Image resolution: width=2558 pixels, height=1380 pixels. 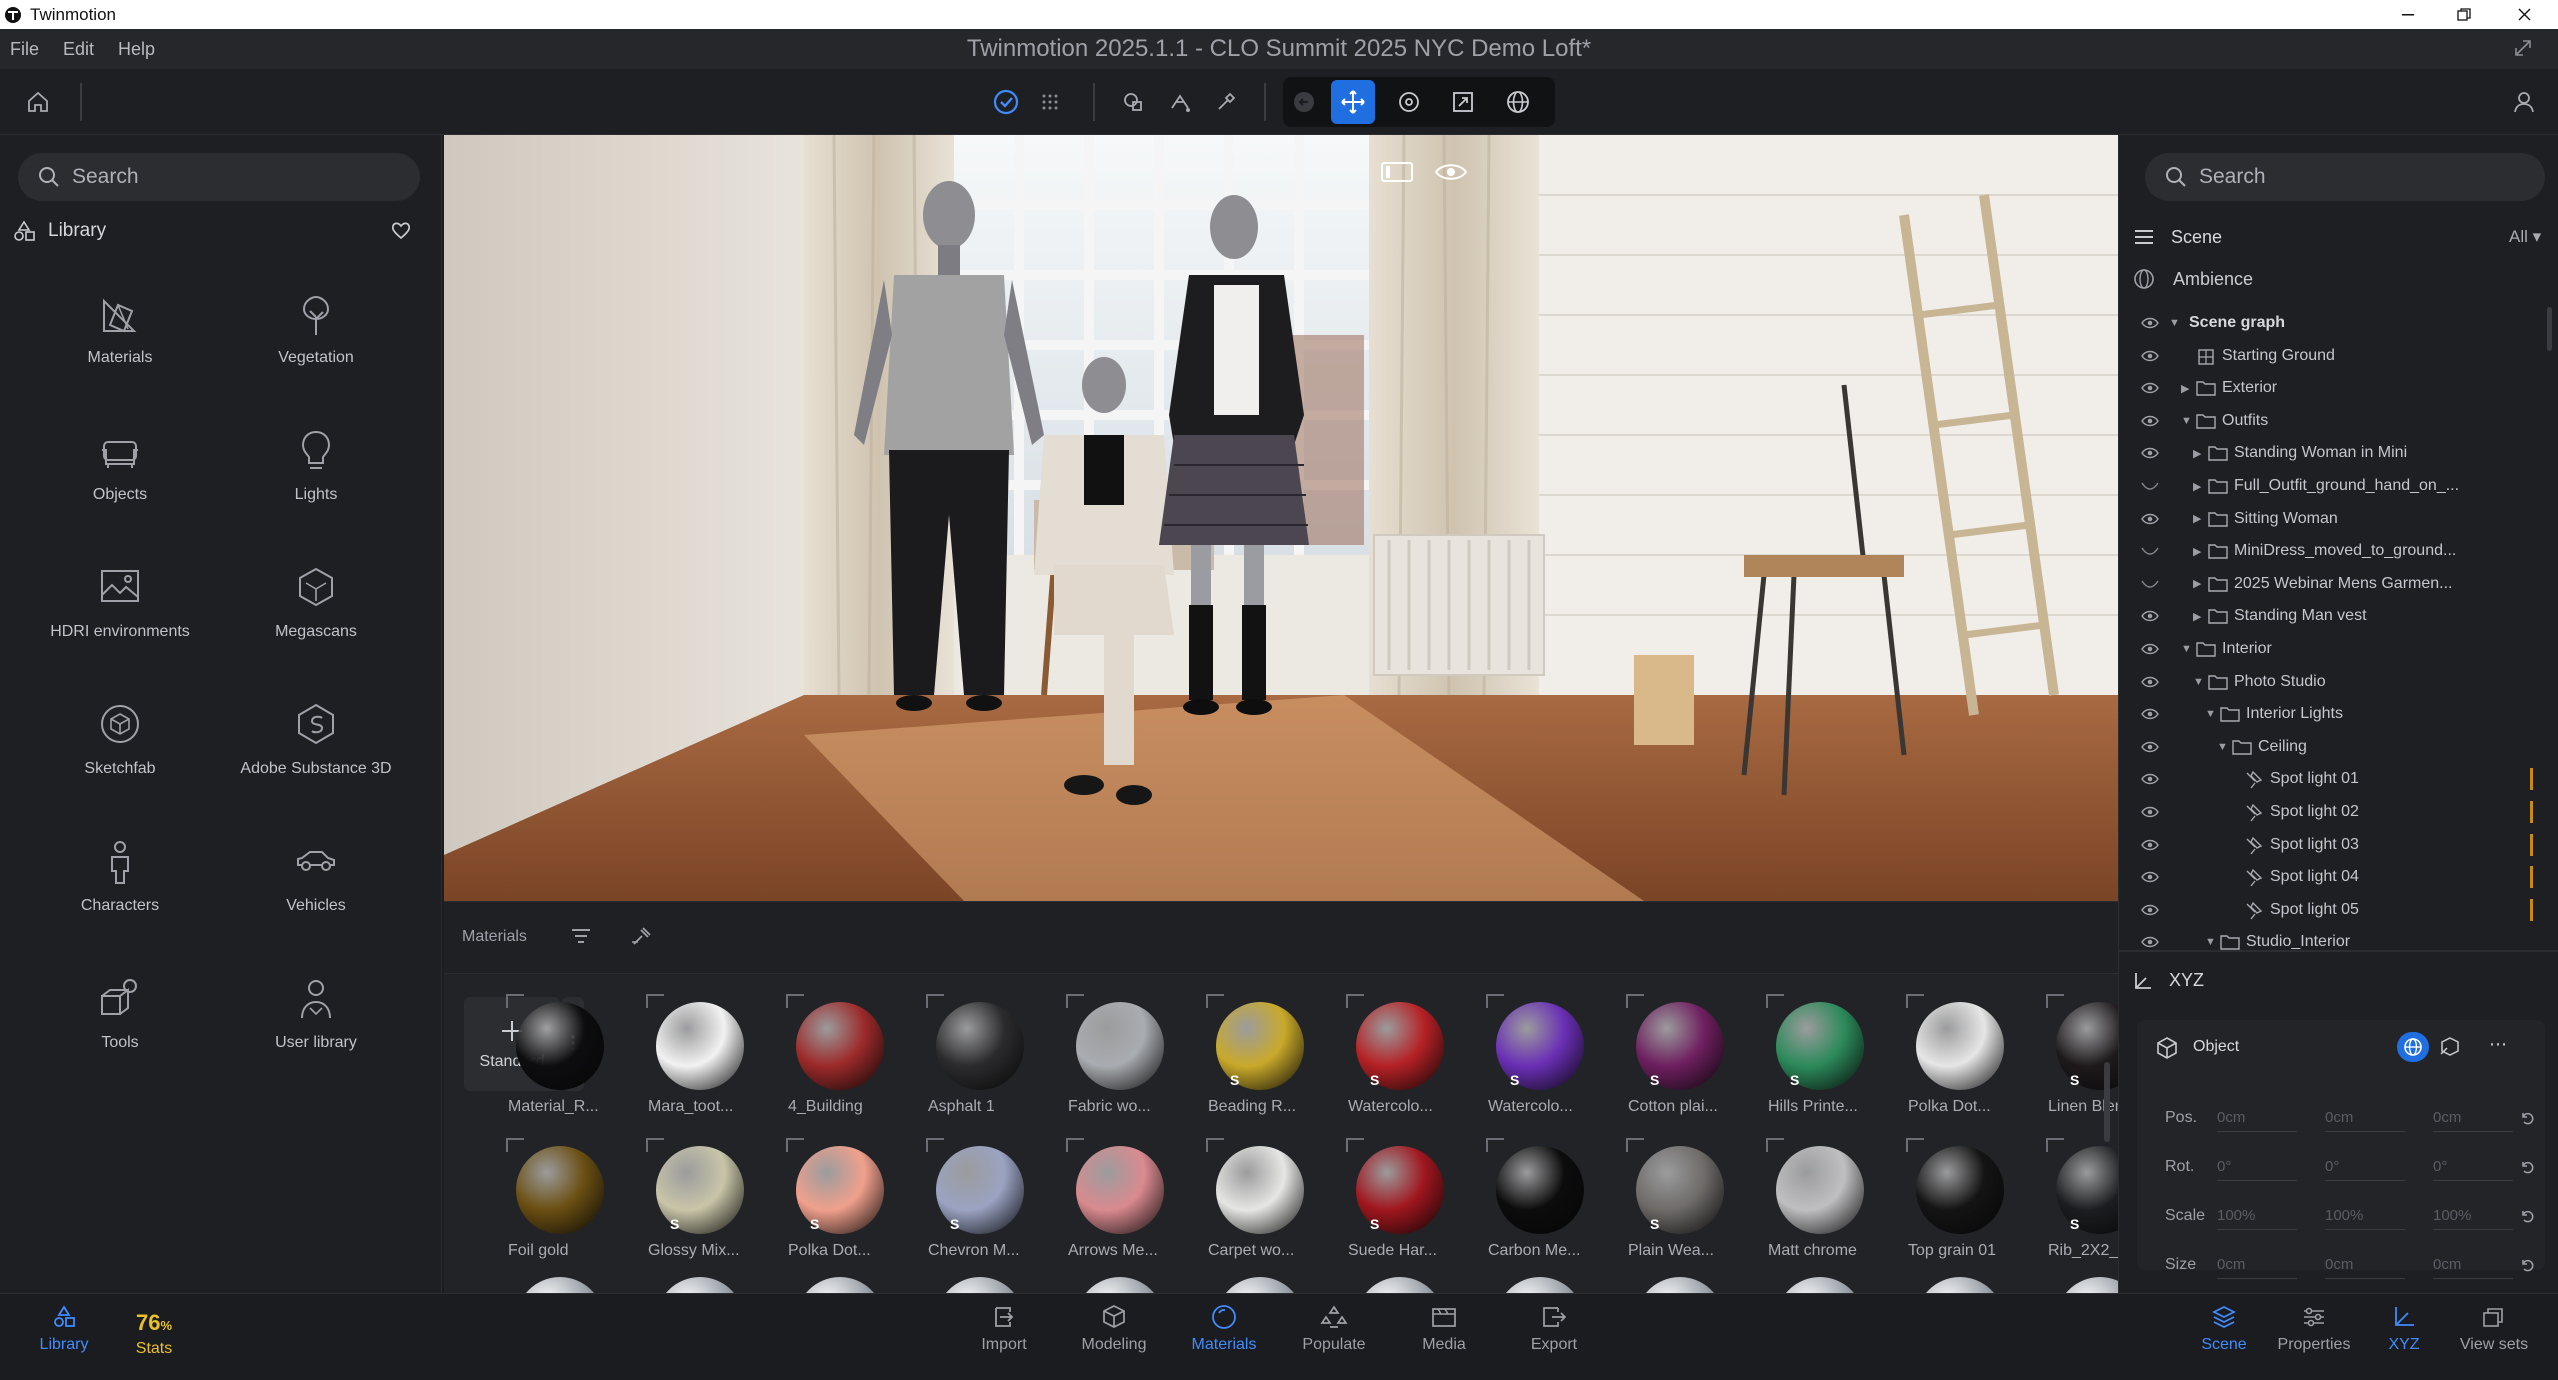 I want to click on library-category-tools: Tools, so click(x=120, y=1018).